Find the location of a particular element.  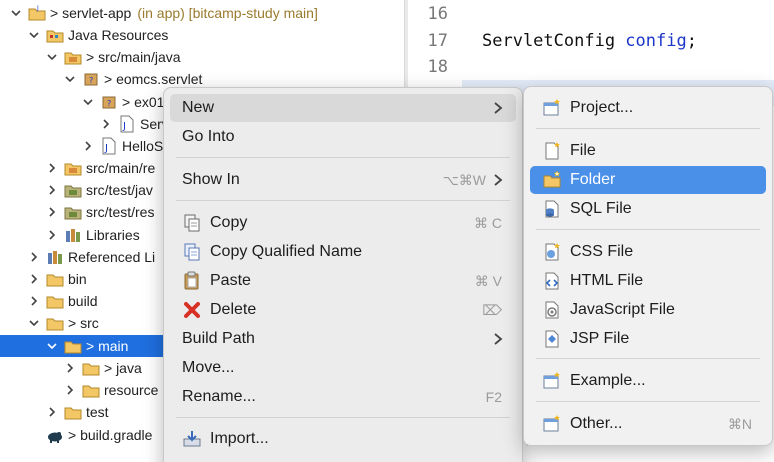

tree-row-src-main-java: > src/main/java is located at coordinates (202, 57).